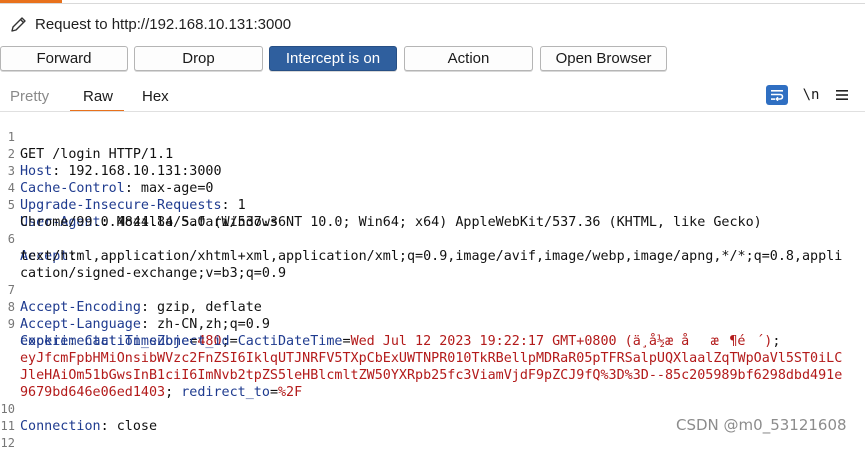 This screenshot has width=865, height=469. What do you see at coordinates (603, 58) in the screenshot?
I see `open-browser-button: Open Browser` at bounding box center [603, 58].